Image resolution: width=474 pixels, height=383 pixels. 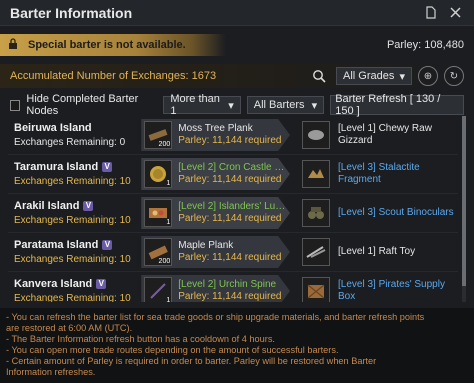 I want to click on island-cell: Arakil Island V Exchanges Remaining: 10, so click(x=74, y=213).